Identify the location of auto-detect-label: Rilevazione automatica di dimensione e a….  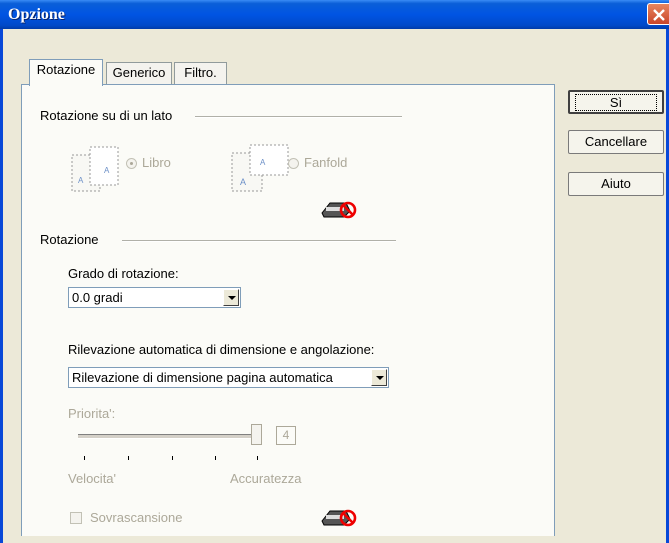
(221, 349).